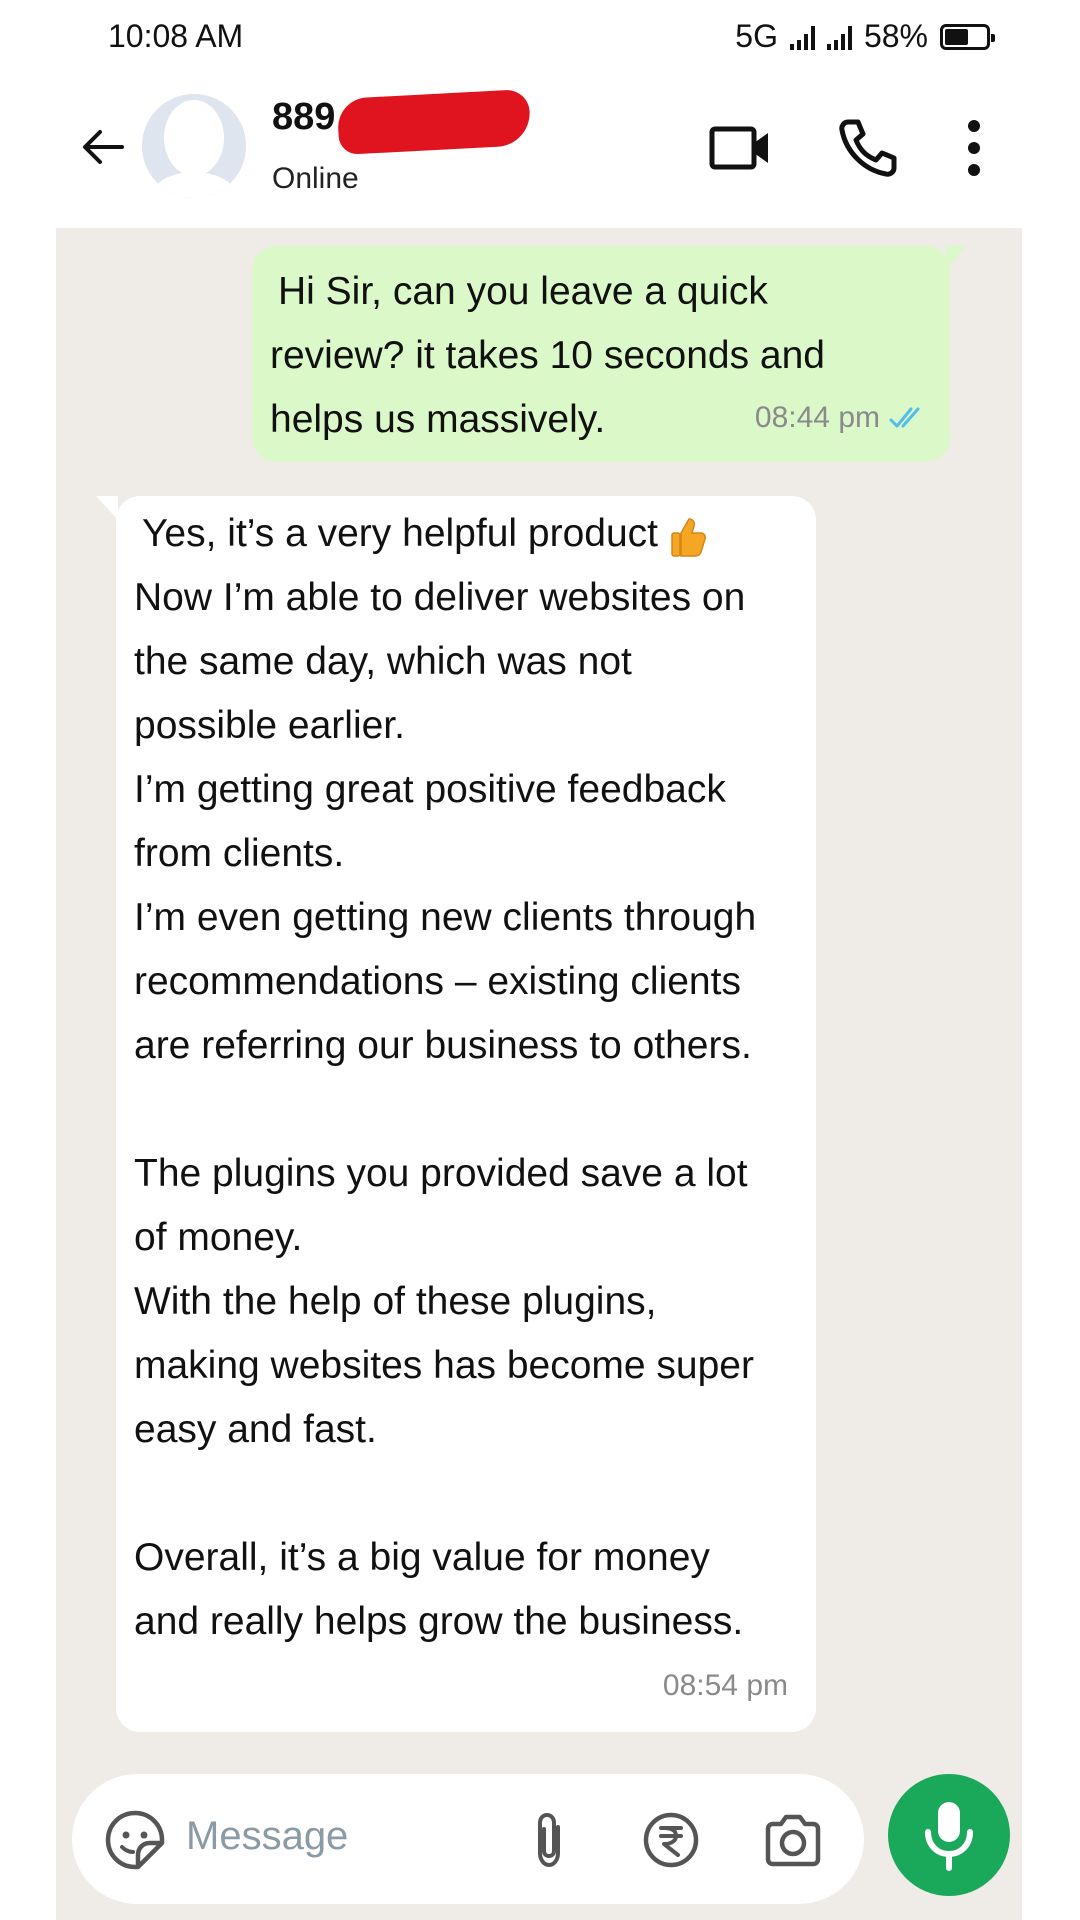 Image resolution: width=1080 pixels, height=1920 pixels. I want to click on network-type: 5G, so click(756, 36).